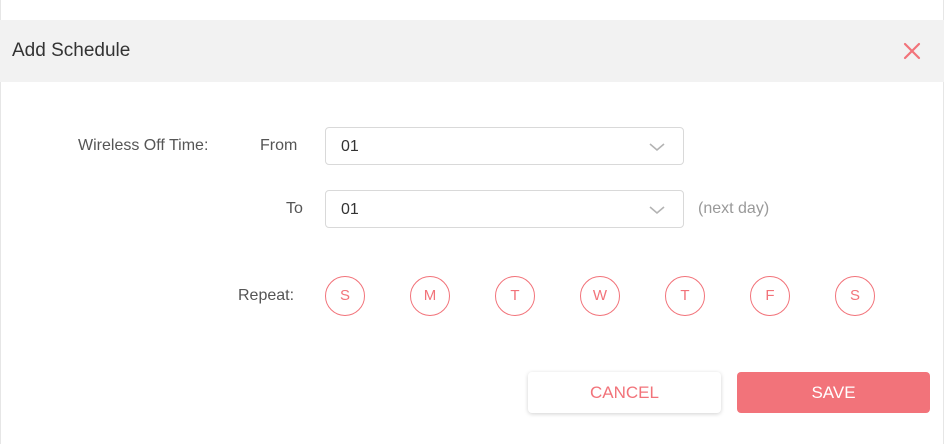 The height and width of the screenshot is (444, 946). Describe the element at coordinates (855, 296) in the screenshot. I see `day-toggle-saturday: S` at that location.